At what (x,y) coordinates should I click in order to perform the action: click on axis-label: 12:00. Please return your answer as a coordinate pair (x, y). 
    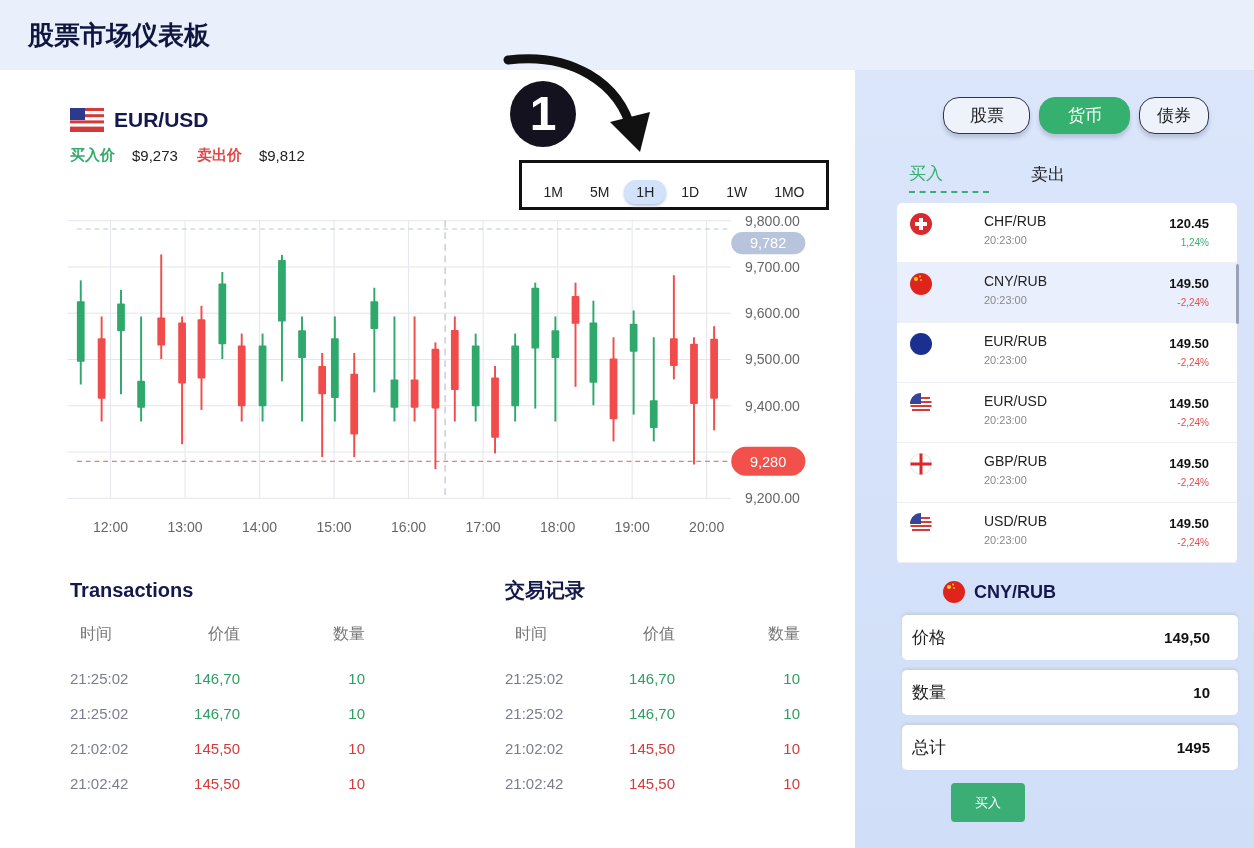
    Looking at the image, I should click on (111, 527).